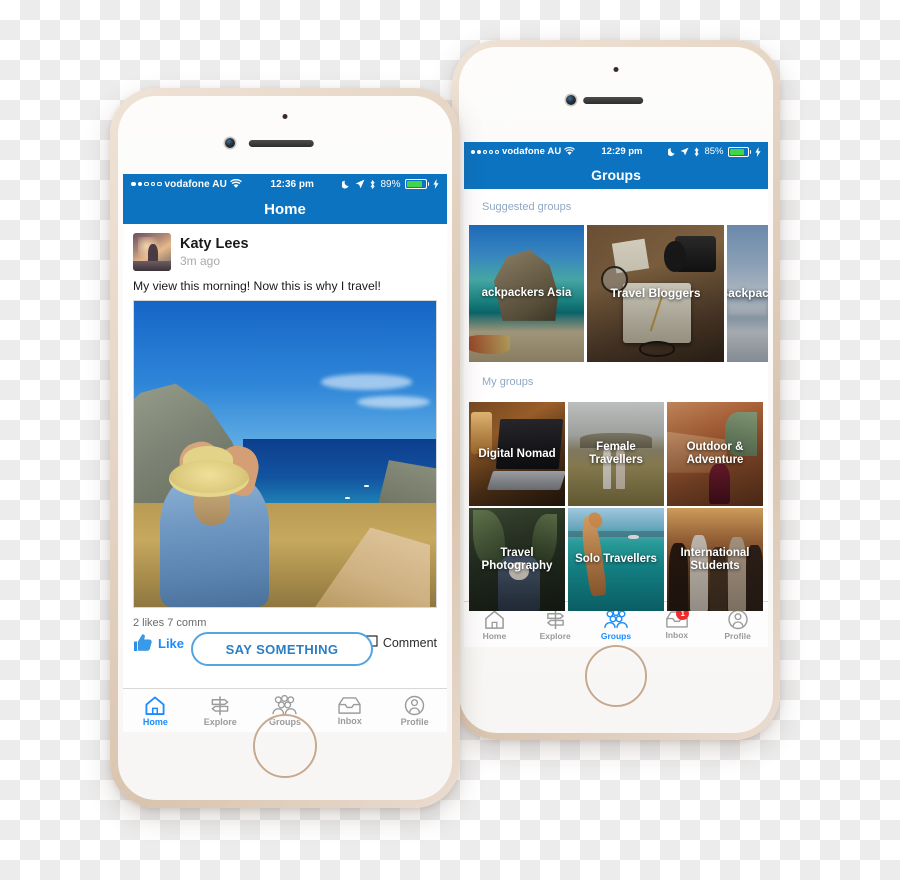 The image size is (900, 880). I want to click on group-tile-solo-travellers: Solo Travellers, so click(616, 559).